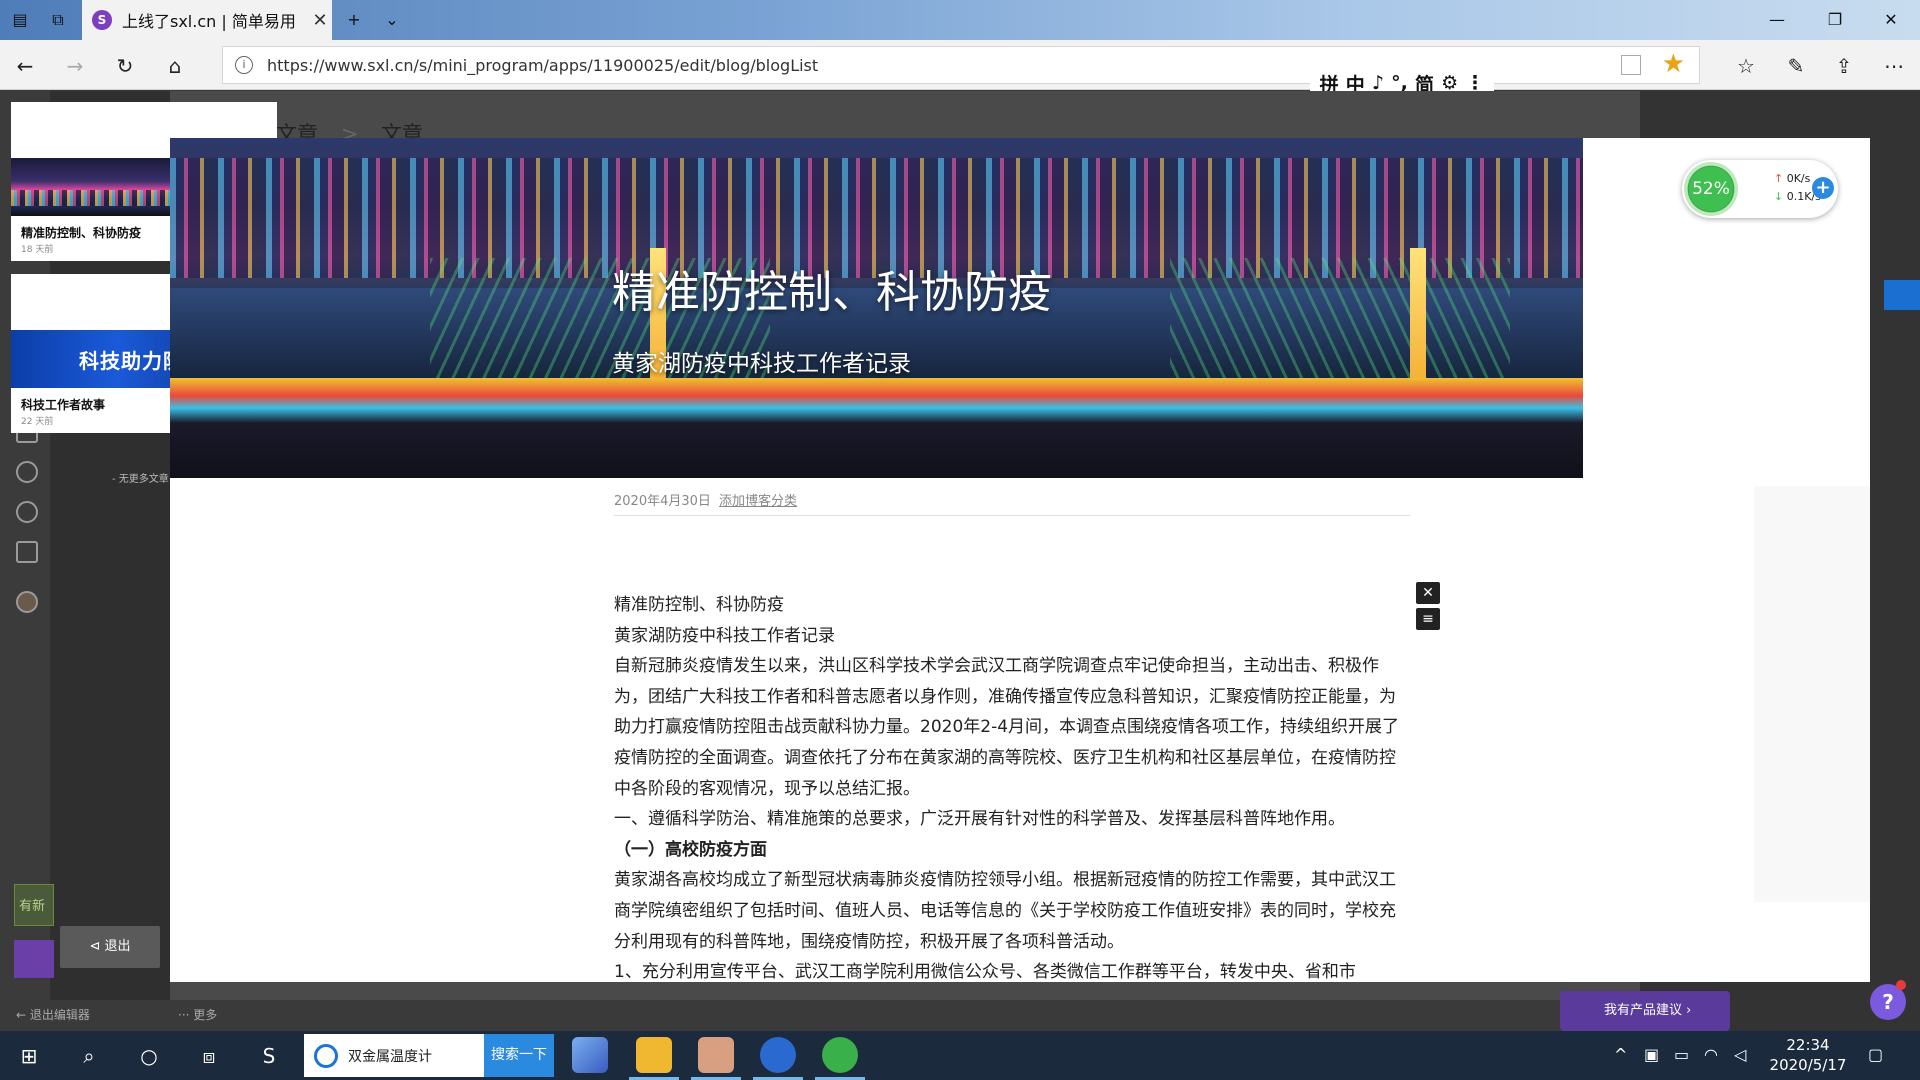  Describe the element at coordinates (820, 1015) in the screenshot. I see `editor-bottom-bar` at that location.